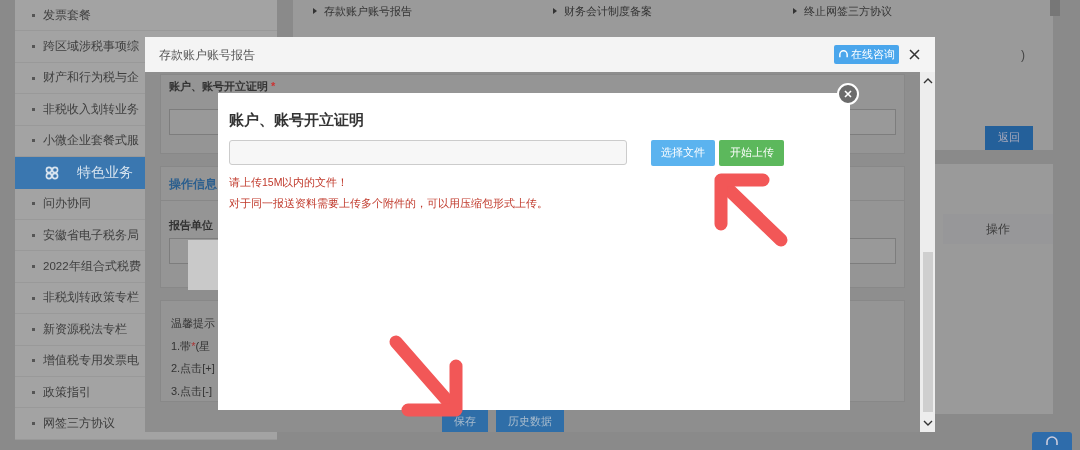 This screenshot has width=1080, height=450. What do you see at coordinates (207, 55) in the screenshot?
I see `dialog-title: 存款账户账号报告` at bounding box center [207, 55].